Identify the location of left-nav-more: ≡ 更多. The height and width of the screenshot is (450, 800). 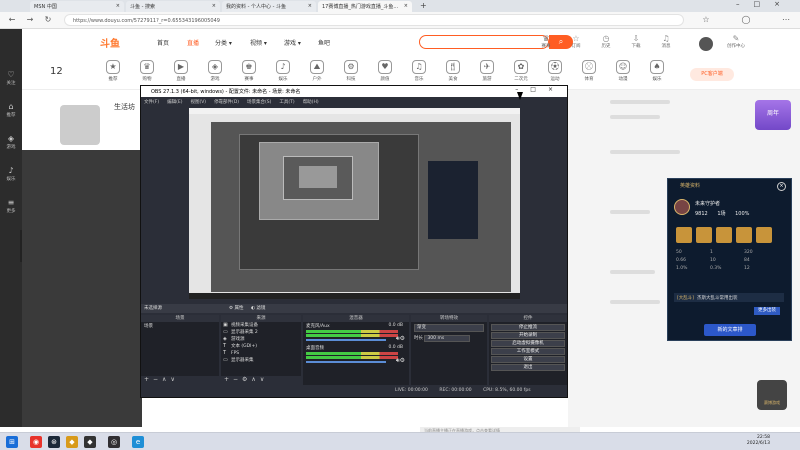
(11, 208).